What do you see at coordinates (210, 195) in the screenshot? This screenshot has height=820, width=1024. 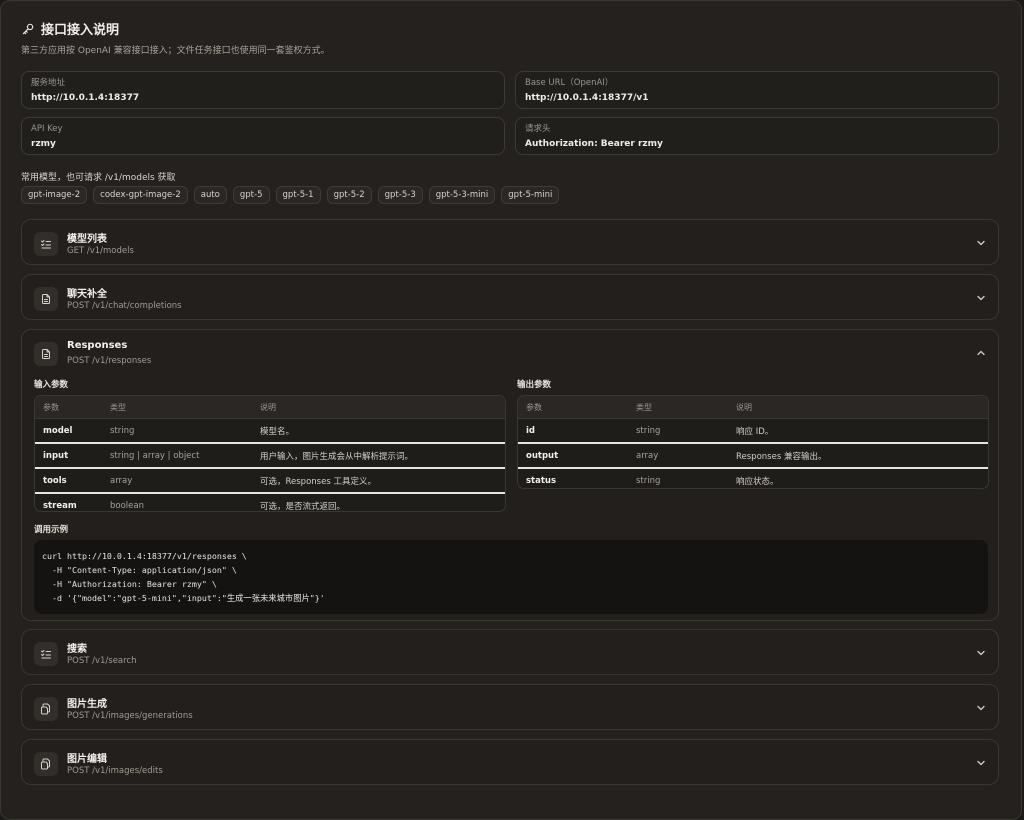 I see `model-chip: auto` at bounding box center [210, 195].